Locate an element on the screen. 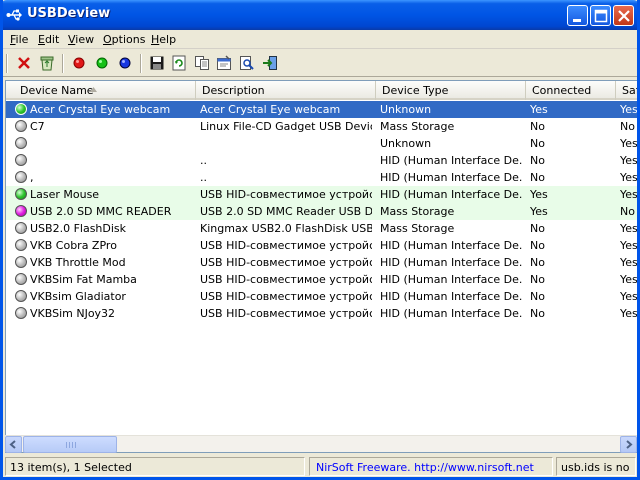 The height and width of the screenshot is (480, 640). close-icon is located at coordinates (624, 16).